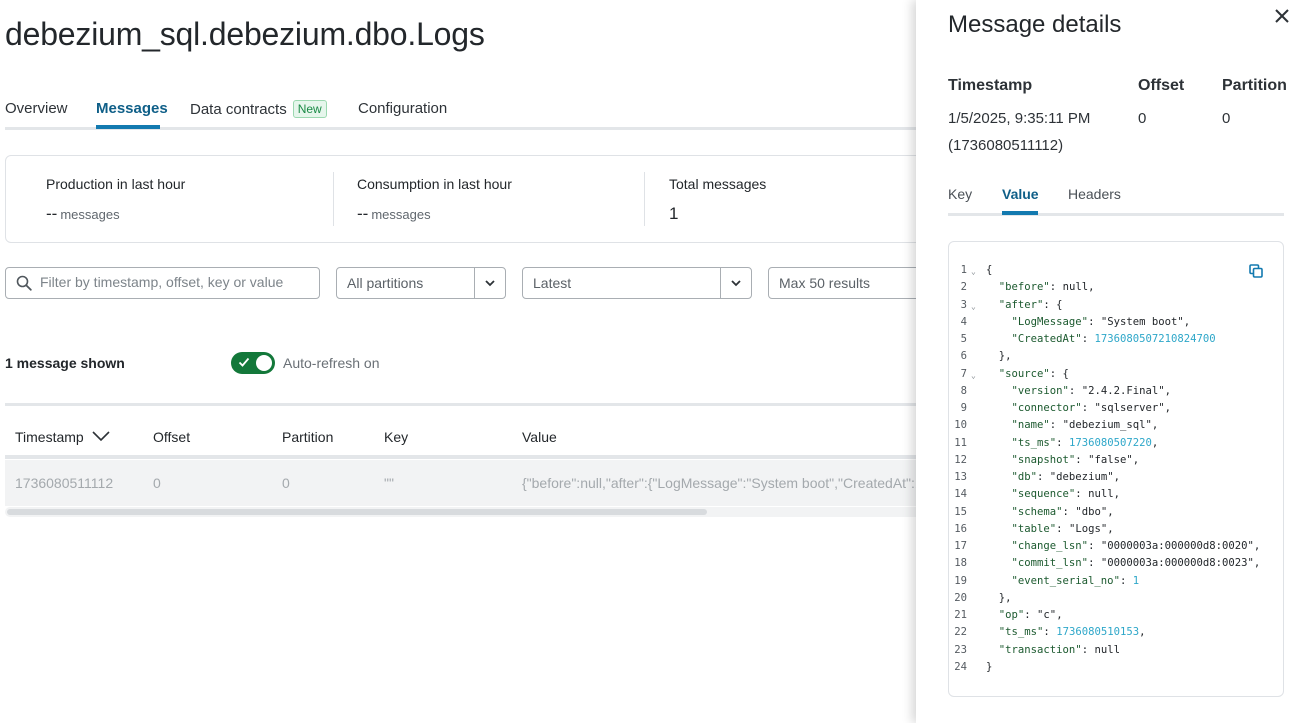 This screenshot has width=1298, height=723. I want to click on offset-mode-select: Latest, so click(637, 283).